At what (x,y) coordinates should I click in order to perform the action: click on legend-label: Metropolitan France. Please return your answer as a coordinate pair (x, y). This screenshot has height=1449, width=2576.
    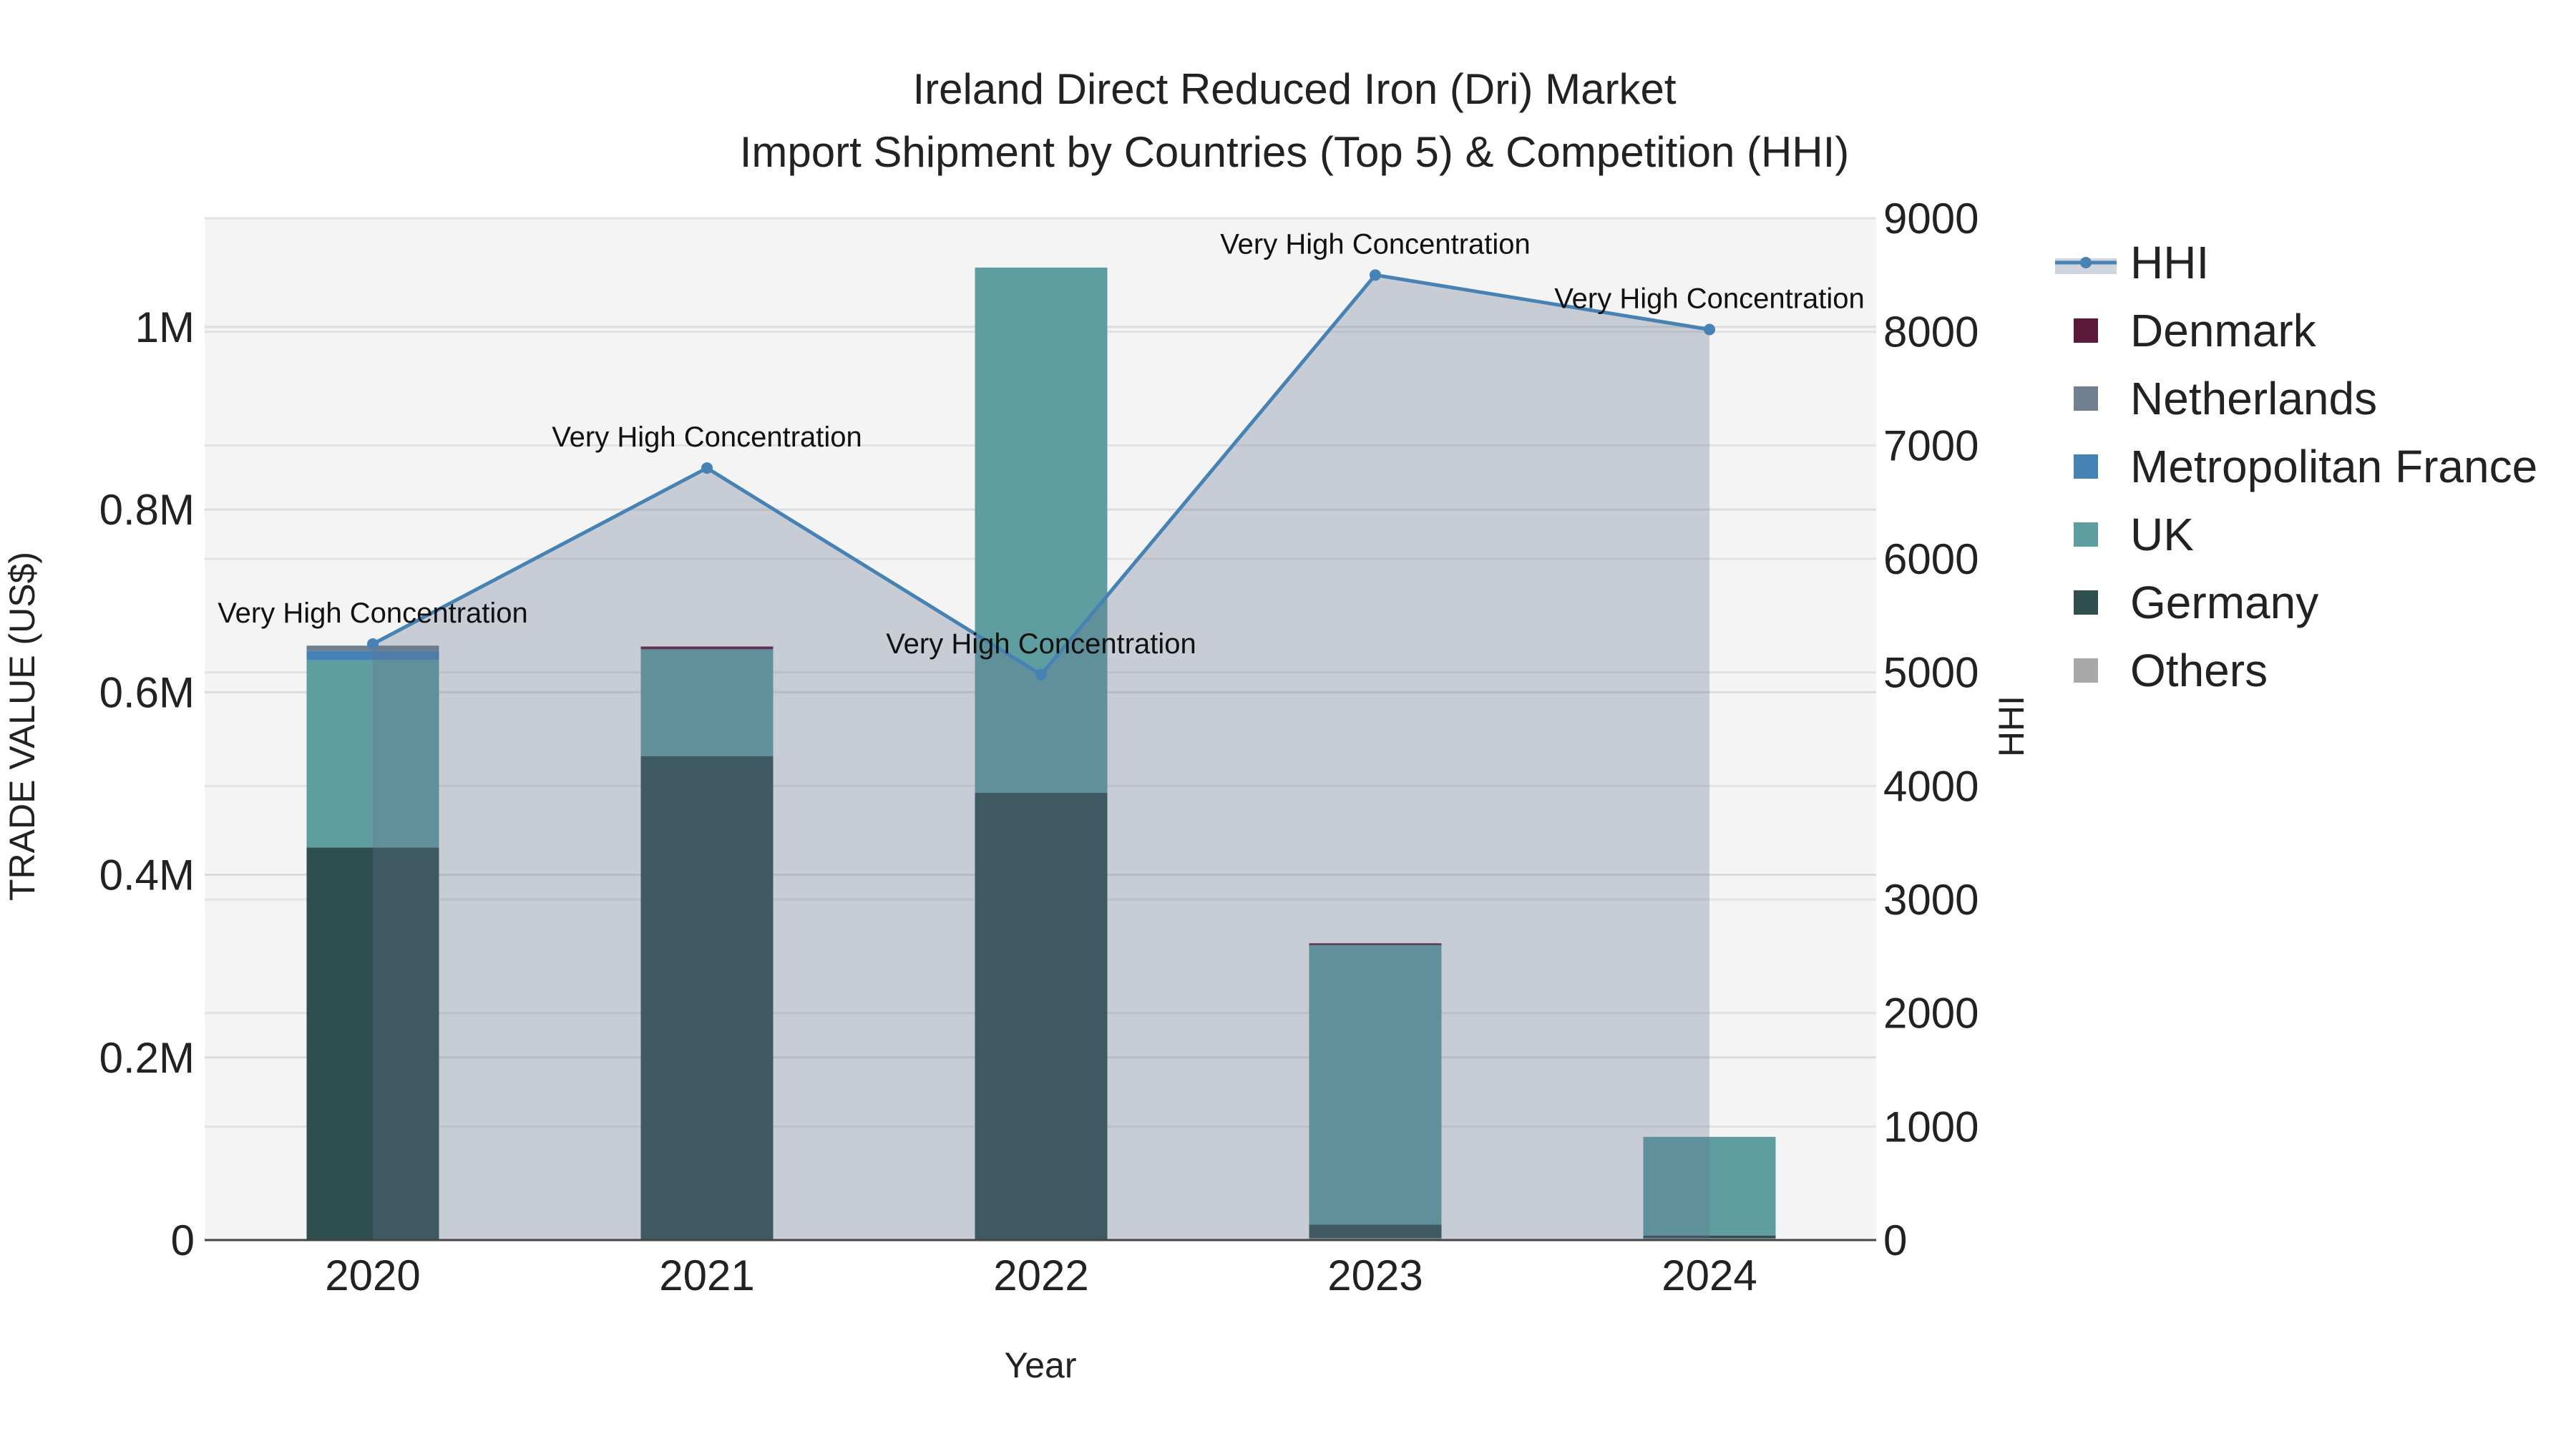
    Looking at the image, I should click on (2333, 466).